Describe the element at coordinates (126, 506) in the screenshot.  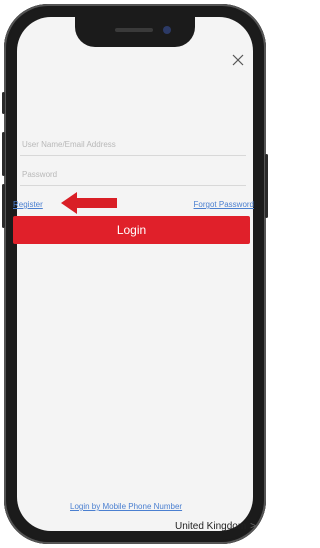
I see `mobile-login-link: Login by Mobile Phone Number` at that location.